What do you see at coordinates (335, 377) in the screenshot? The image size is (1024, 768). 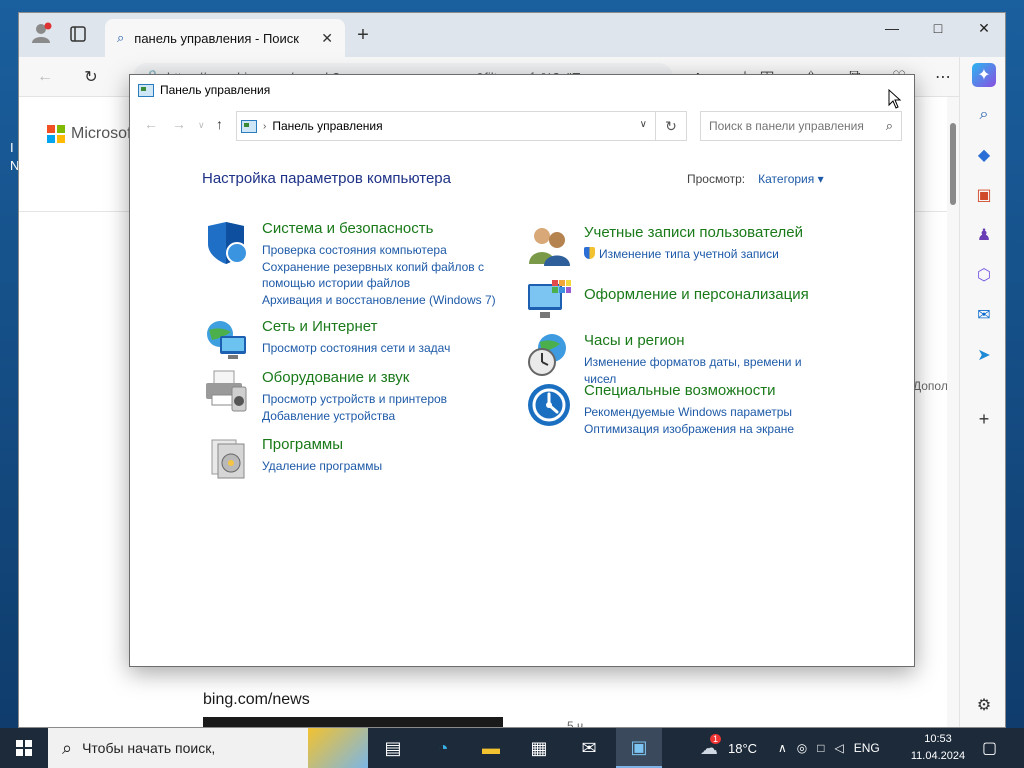 I see `category-title: Оборудование и звук` at bounding box center [335, 377].